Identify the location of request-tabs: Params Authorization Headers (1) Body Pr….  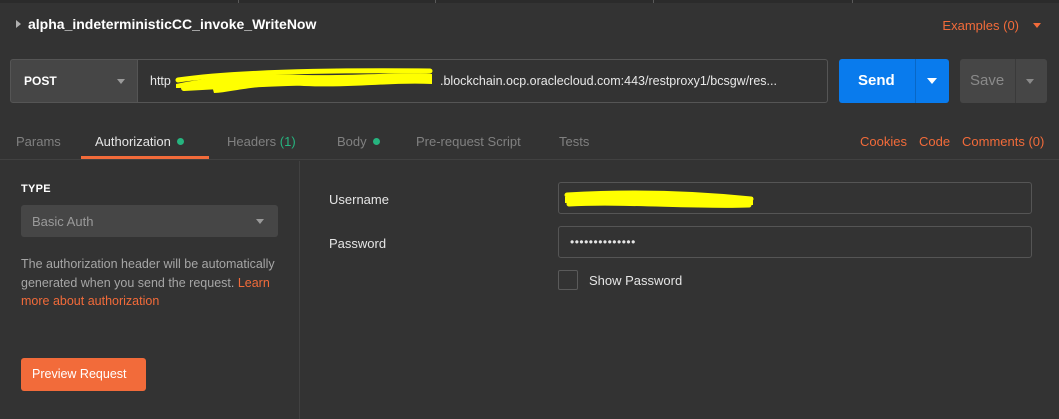
(529, 142).